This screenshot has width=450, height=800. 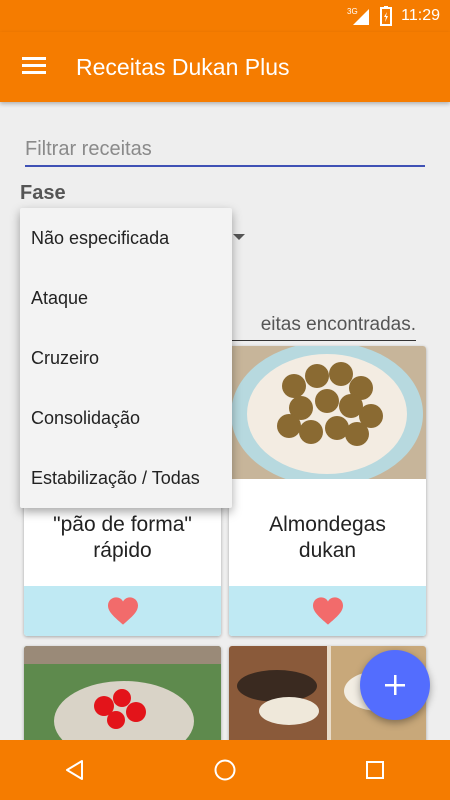 I want to click on app-bar: Receitas Dukan Plus, so click(x=225, y=67).